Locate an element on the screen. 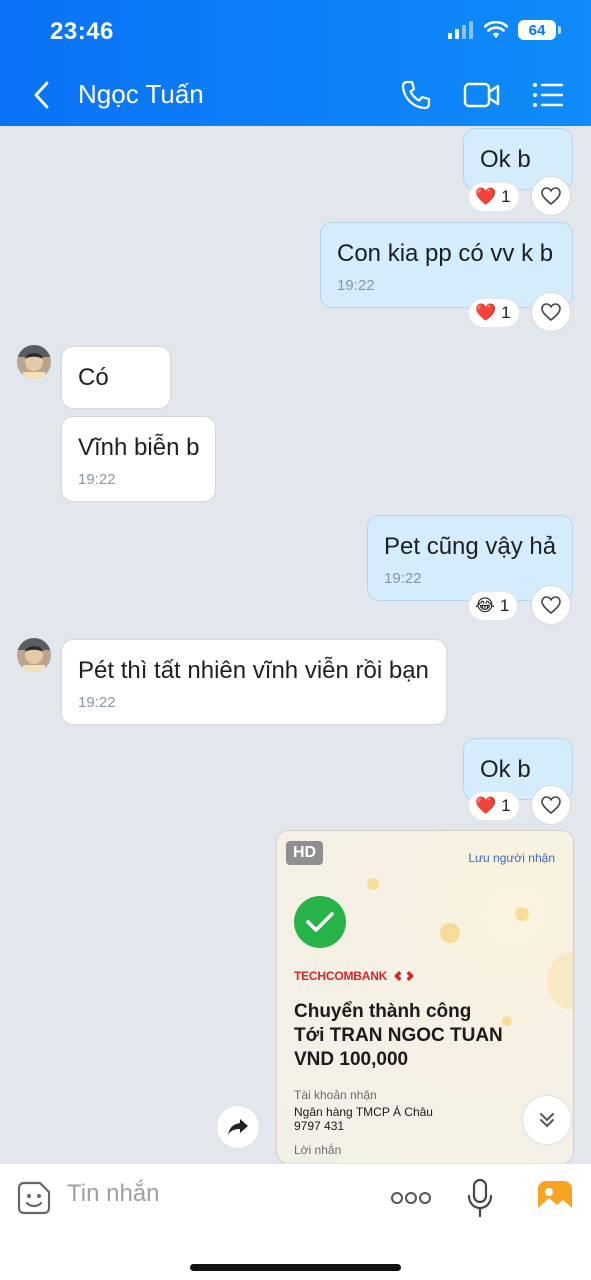 Image resolution: width=591 pixels, height=1280 pixels. scroll-to-bottom-button is located at coordinates (547, 1120).